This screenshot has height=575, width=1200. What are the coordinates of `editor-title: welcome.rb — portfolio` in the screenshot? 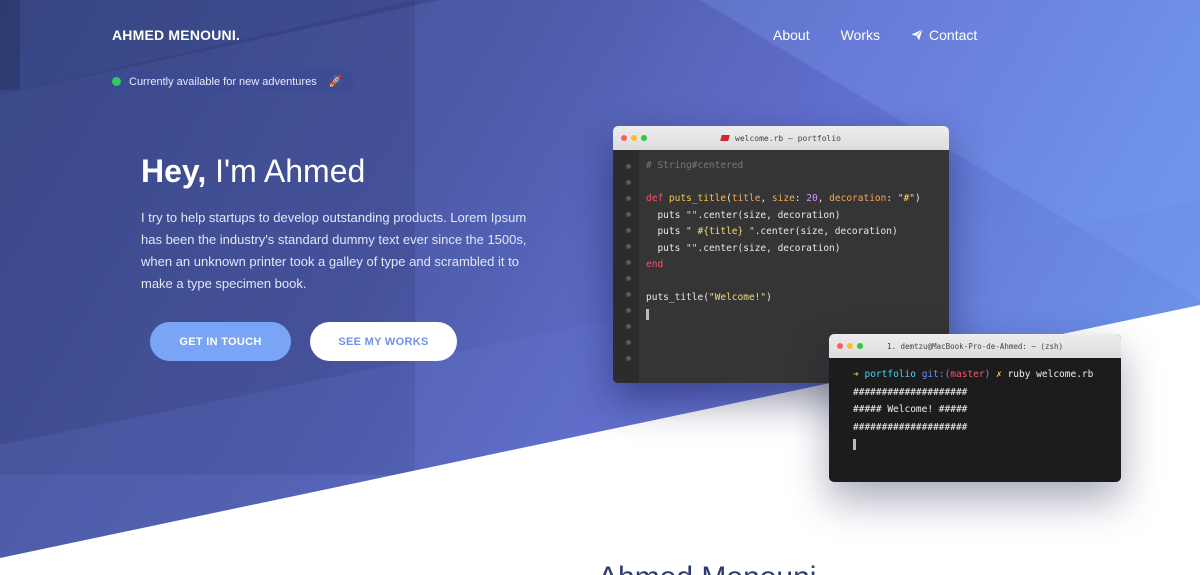 It's located at (781, 138).